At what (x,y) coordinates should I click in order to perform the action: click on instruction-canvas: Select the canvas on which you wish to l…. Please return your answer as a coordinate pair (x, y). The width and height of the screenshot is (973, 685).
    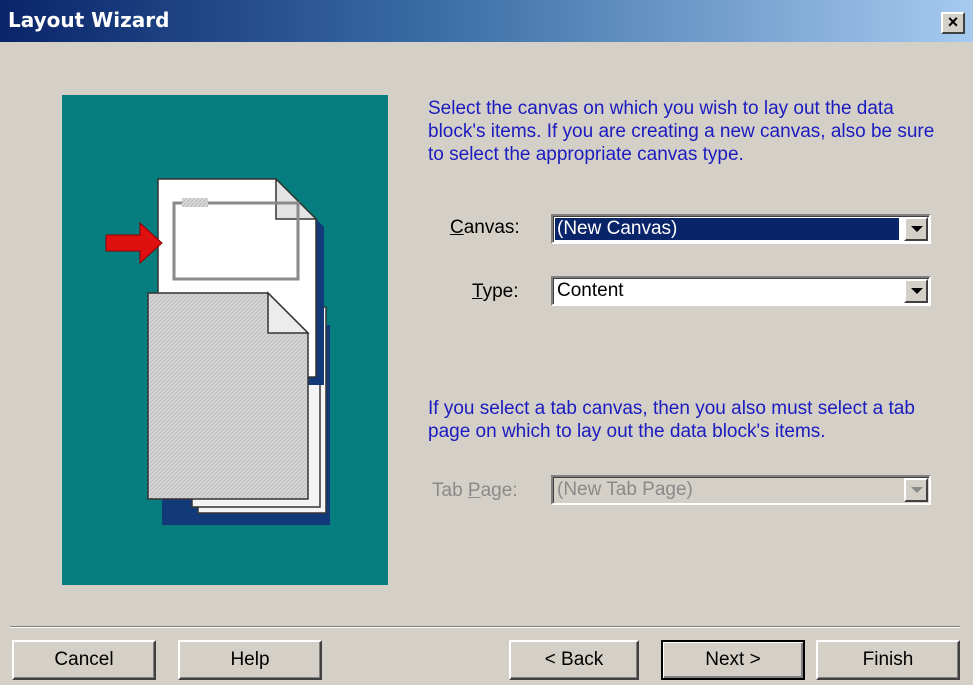
    Looking at the image, I should click on (681, 131).